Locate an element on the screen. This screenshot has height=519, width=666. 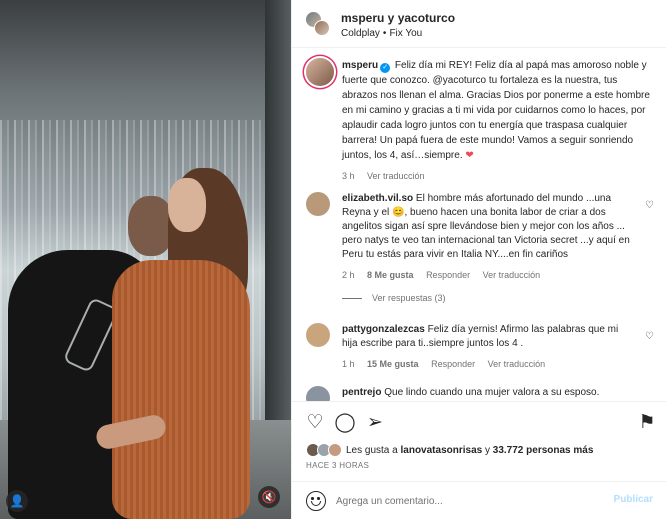
song-artist: Coldplay is located at coordinates (360, 33).